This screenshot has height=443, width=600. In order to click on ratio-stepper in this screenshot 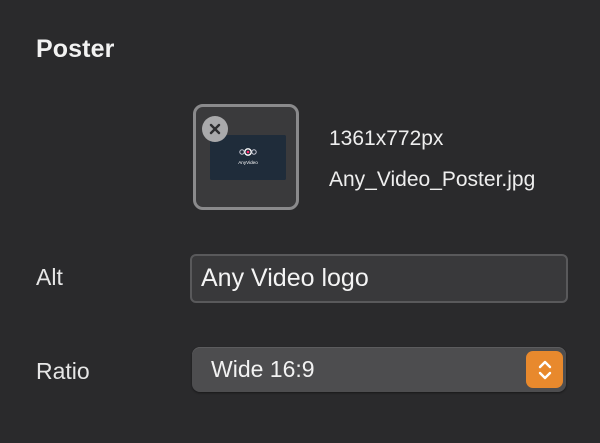, I will do `click(544, 369)`.